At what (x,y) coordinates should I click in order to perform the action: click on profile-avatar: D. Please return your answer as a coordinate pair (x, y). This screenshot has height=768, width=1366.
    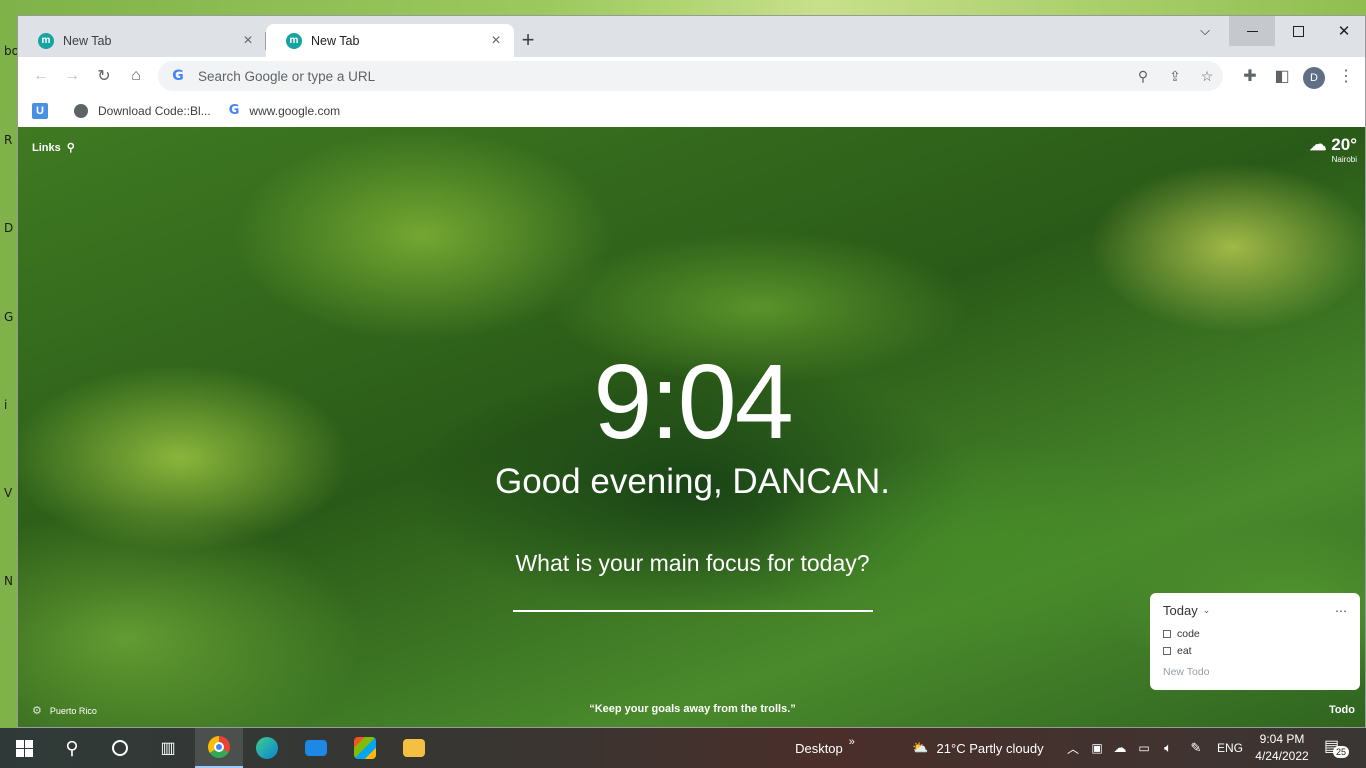
    Looking at the image, I should click on (1314, 78).